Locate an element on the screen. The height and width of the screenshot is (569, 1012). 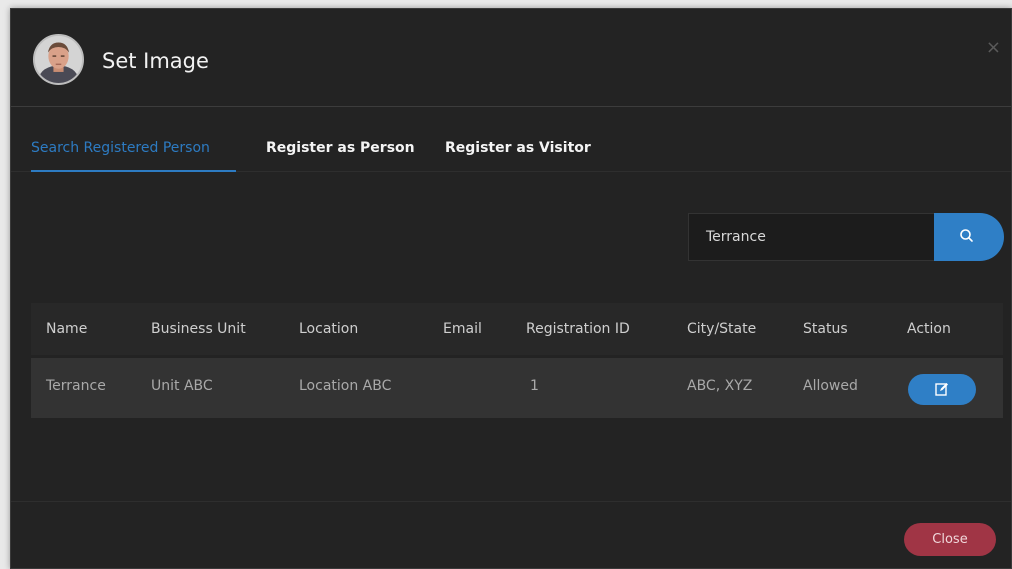
column-header-status: Status is located at coordinates (825, 329).